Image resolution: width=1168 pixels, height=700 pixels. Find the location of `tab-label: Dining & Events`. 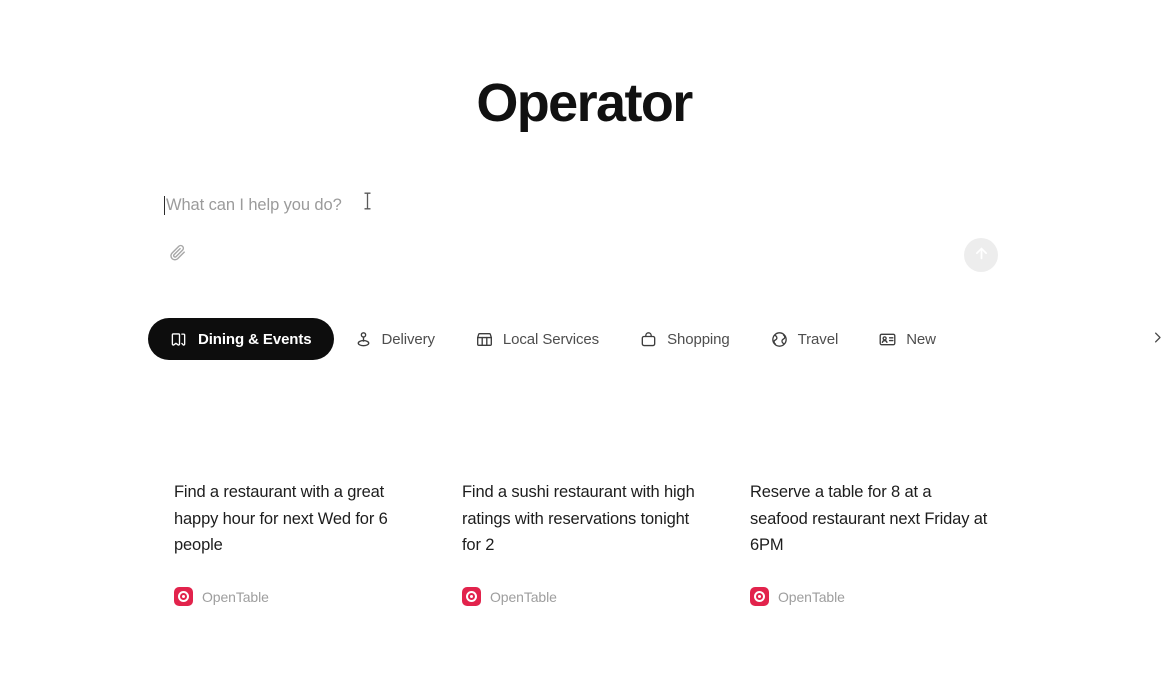

tab-label: Dining & Events is located at coordinates (255, 339).